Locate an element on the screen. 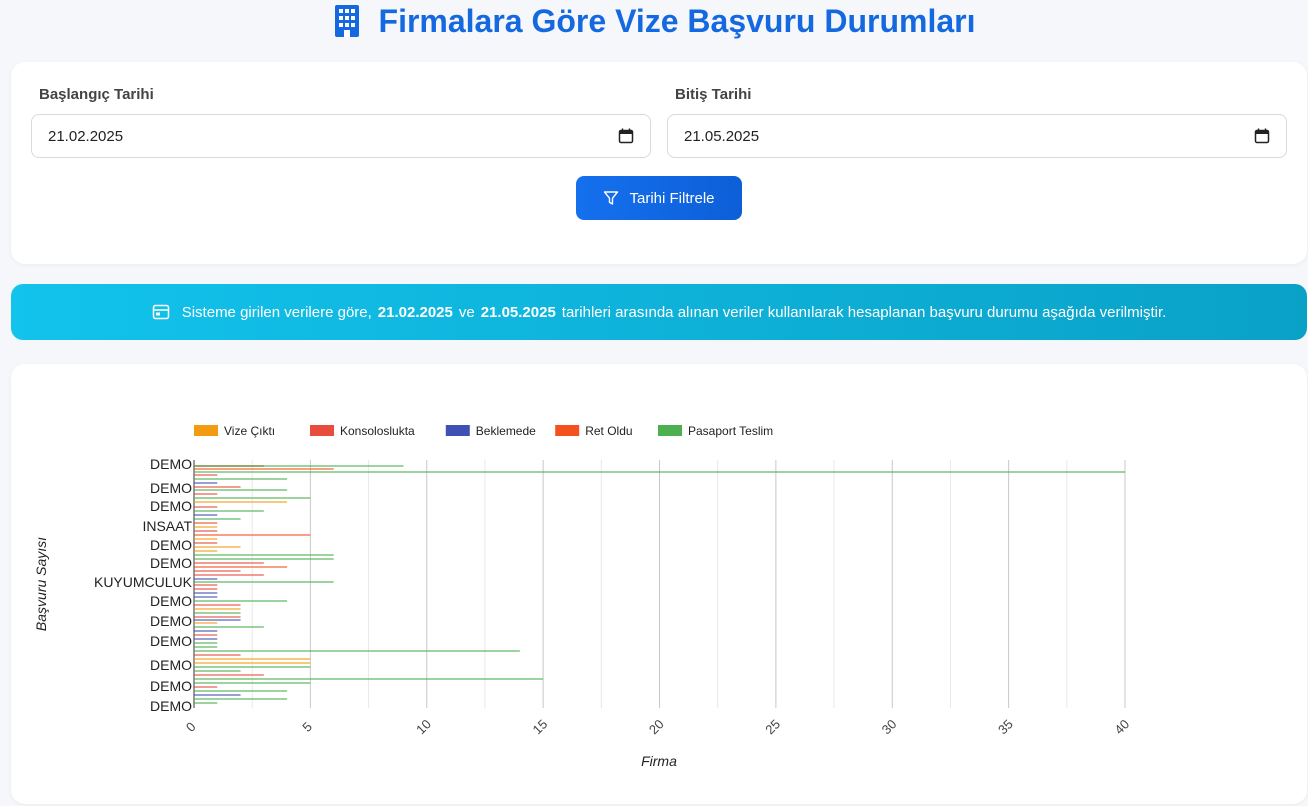  banner-prefix: Sisteme girilen verilere göre, is located at coordinates (276, 312).